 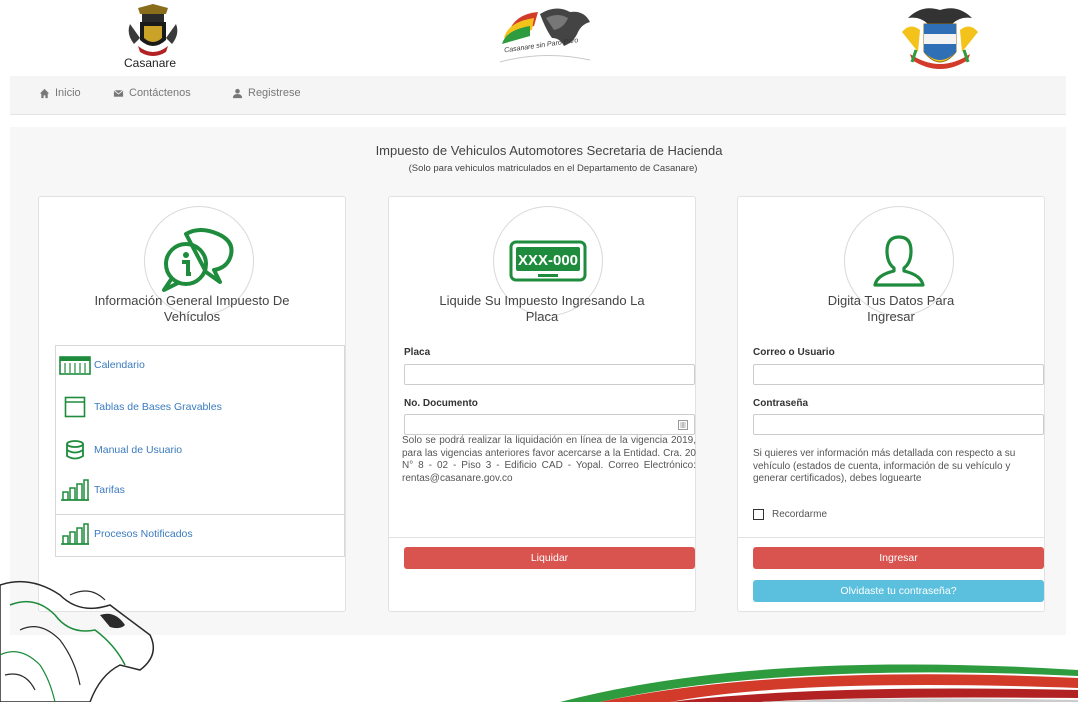 What do you see at coordinates (143, 534) in the screenshot?
I see `link-procesos-label: Procesos Notificados` at bounding box center [143, 534].